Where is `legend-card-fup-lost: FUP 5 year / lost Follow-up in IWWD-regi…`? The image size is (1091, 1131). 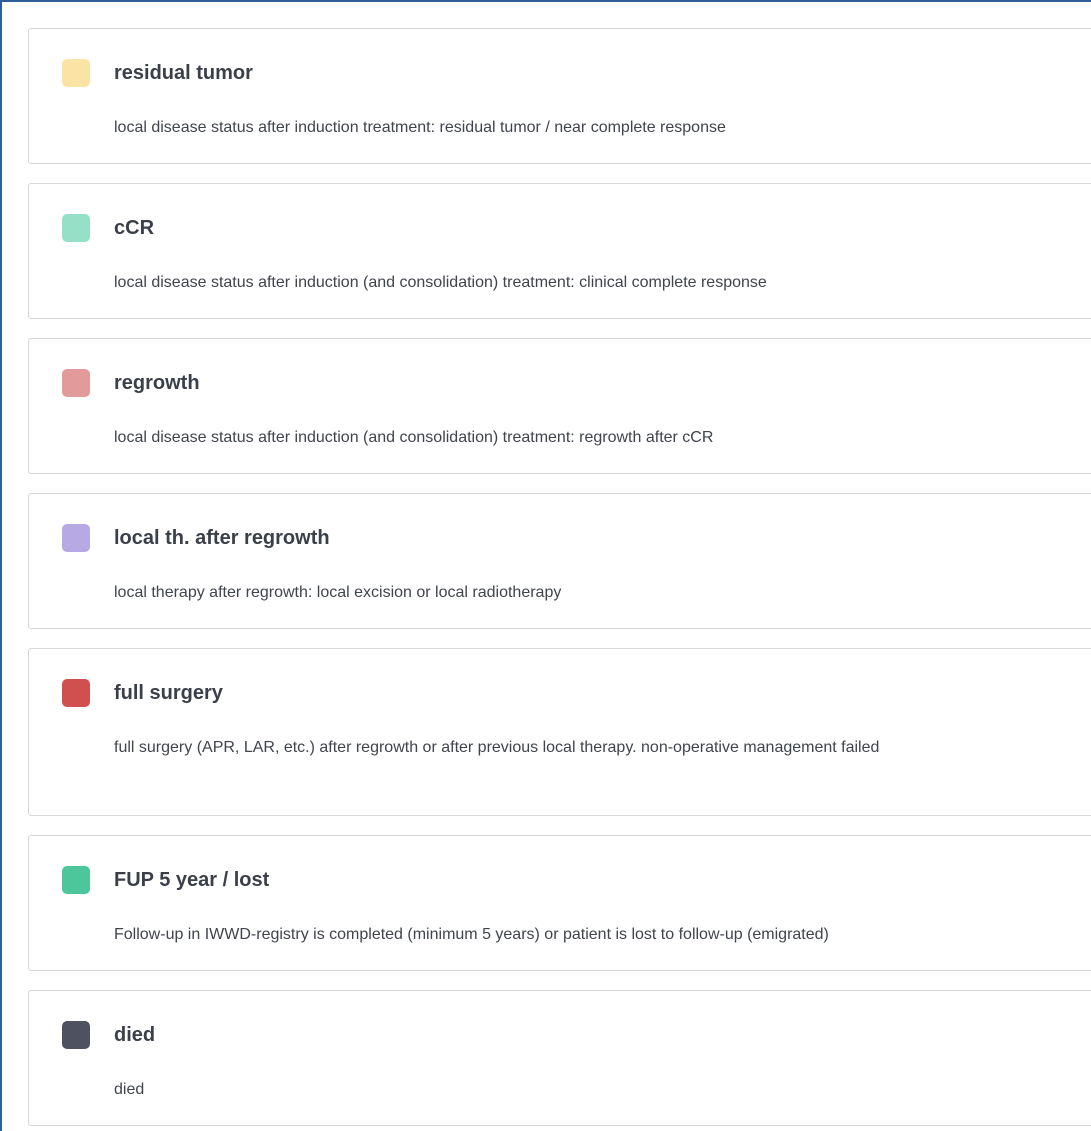 legend-card-fup-lost: FUP 5 year / lost Follow-up in IWWD-regi… is located at coordinates (559, 903).